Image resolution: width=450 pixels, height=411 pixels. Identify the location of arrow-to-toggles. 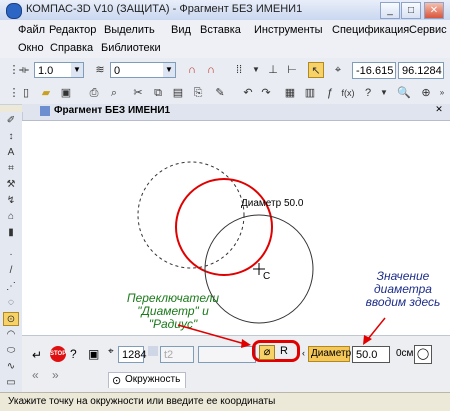
(211, 334).